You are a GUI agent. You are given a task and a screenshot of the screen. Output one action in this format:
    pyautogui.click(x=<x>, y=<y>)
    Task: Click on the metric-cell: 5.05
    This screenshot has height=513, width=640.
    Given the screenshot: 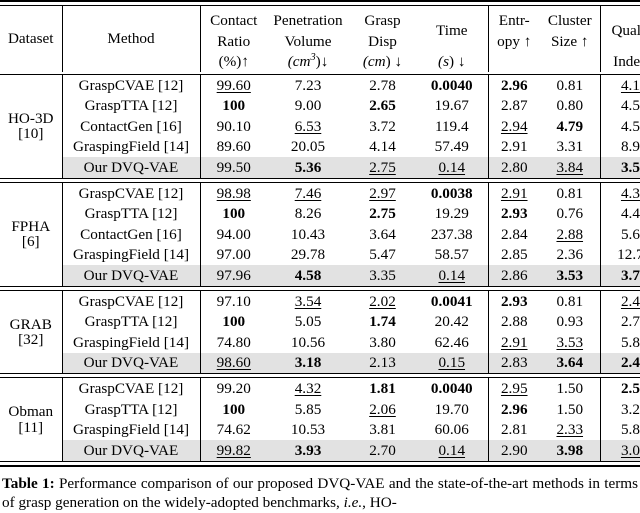 What is the action you would take?
    pyautogui.click(x=308, y=322)
    